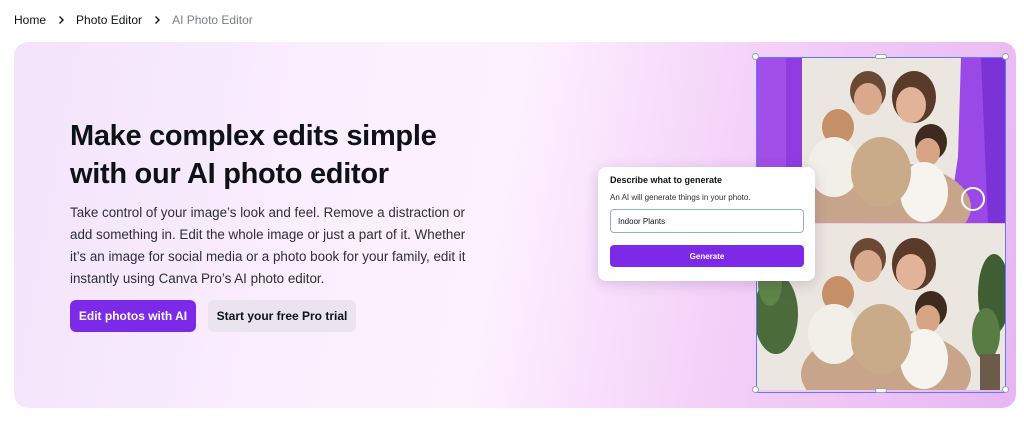  I want to click on edit-photos-with-ai-button: Edit photos with AI, so click(133, 316).